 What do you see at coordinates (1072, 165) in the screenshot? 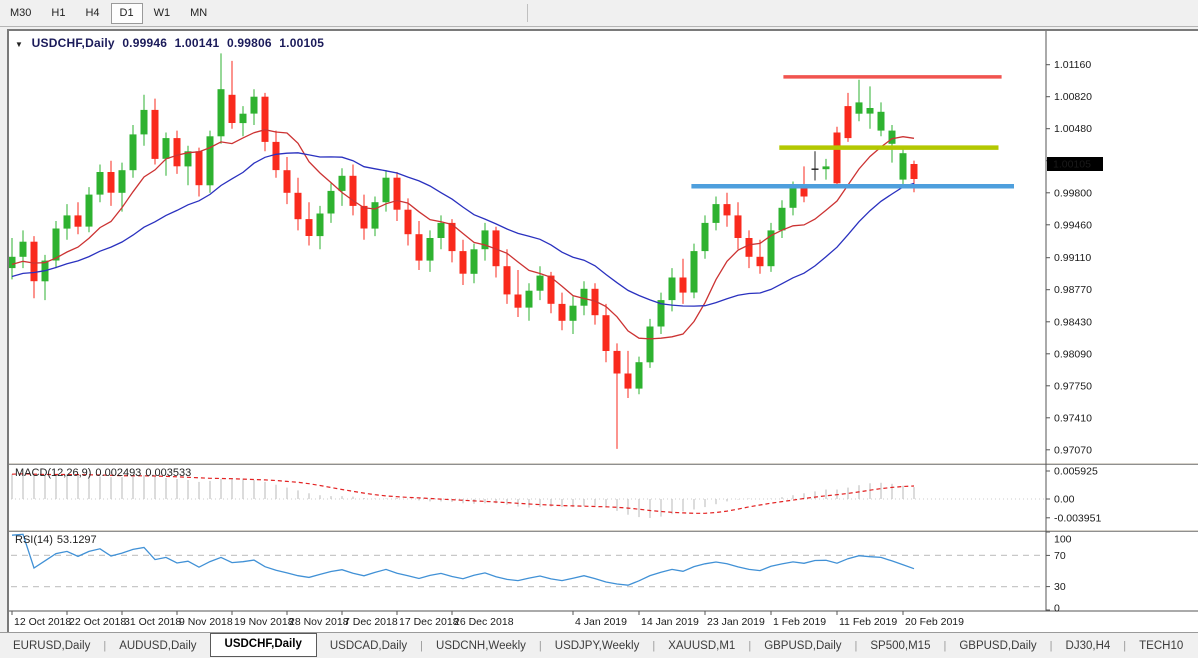
I see `svg-text: 1.00105` at bounding box center [1072, 165].